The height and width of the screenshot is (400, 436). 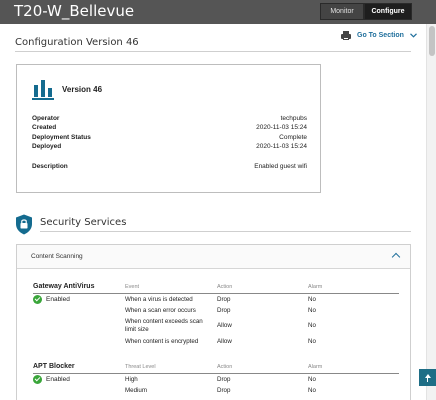 I want to click on tab-monitor: Monitor, so click(x=342, y=11).